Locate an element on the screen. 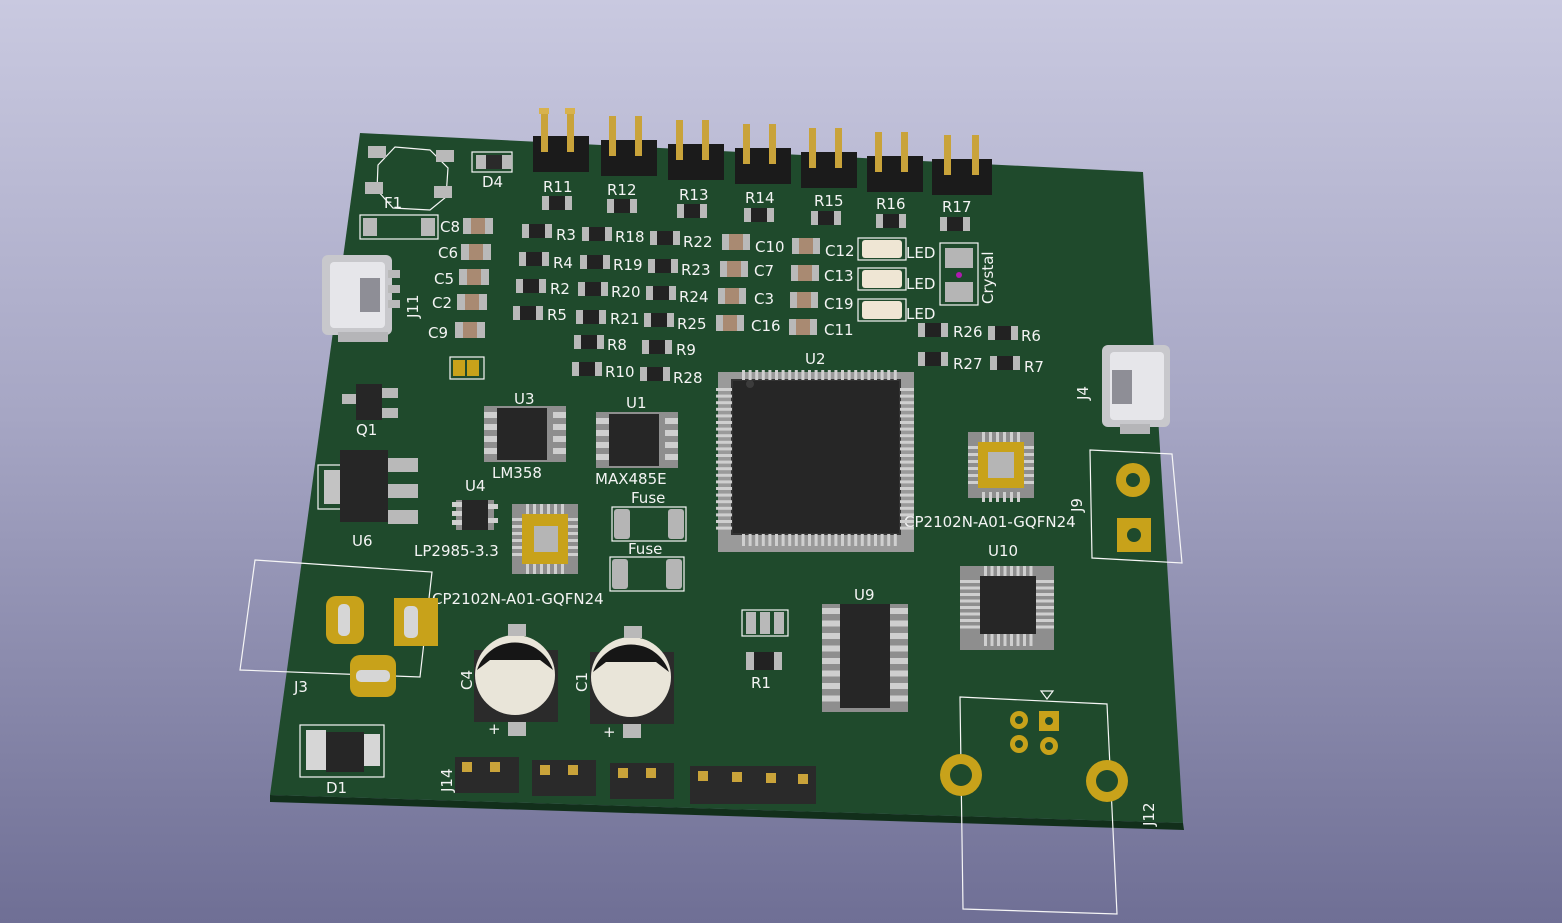 The height and width of the screenshot is (923, 1562). label-led2: LED is located at coordinates (920, 284).